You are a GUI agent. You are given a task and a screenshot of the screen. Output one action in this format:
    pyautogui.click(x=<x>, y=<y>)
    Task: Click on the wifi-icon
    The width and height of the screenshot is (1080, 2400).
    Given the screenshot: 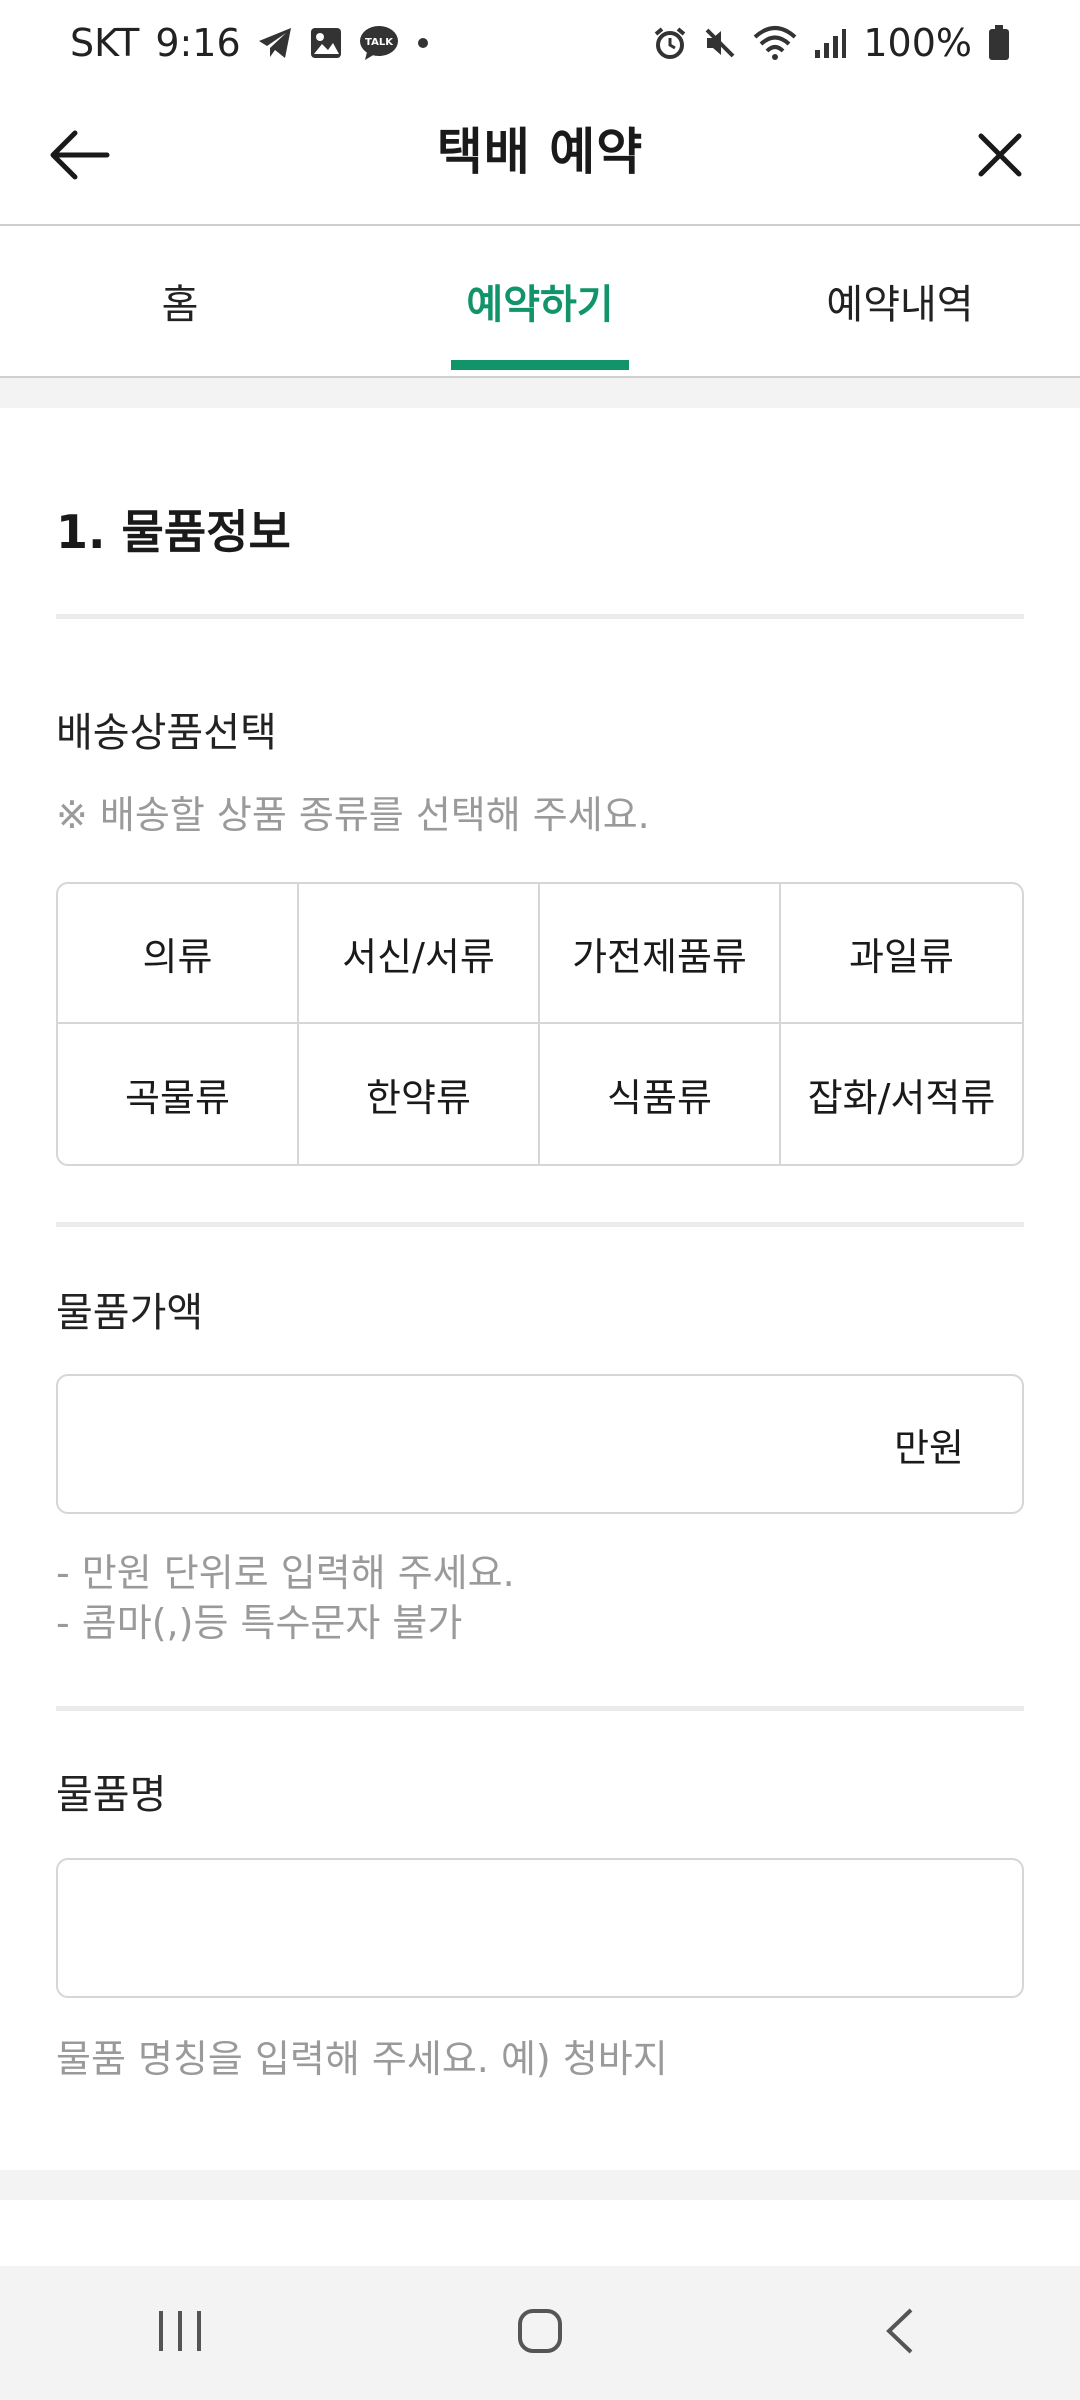 What is the action you would take?
    pyautogui.click(x=775, y=43)
    